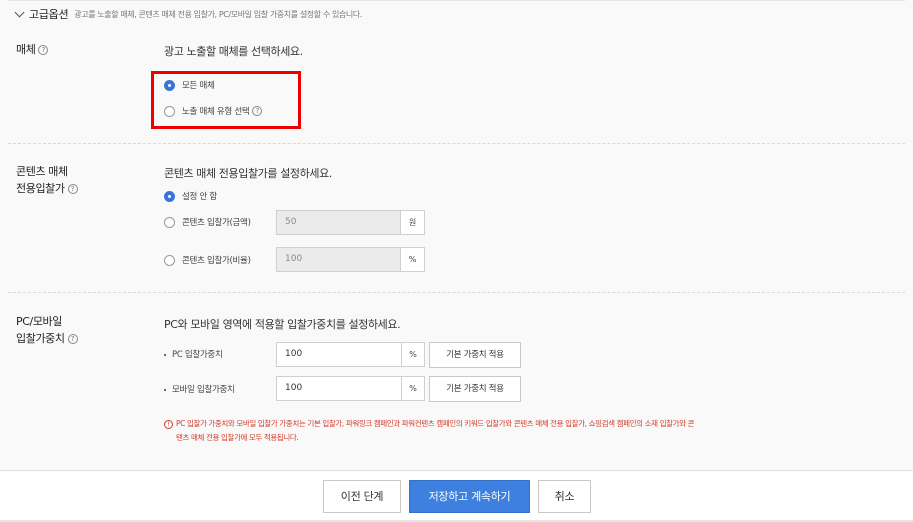 The width and height of the screenshot is (913, 522). What do you see at coordinates (475, 389) in the screenshot?
I see `mobile-default-weight-button: 기본 가중치 적용` at bounding box center [475, 389].